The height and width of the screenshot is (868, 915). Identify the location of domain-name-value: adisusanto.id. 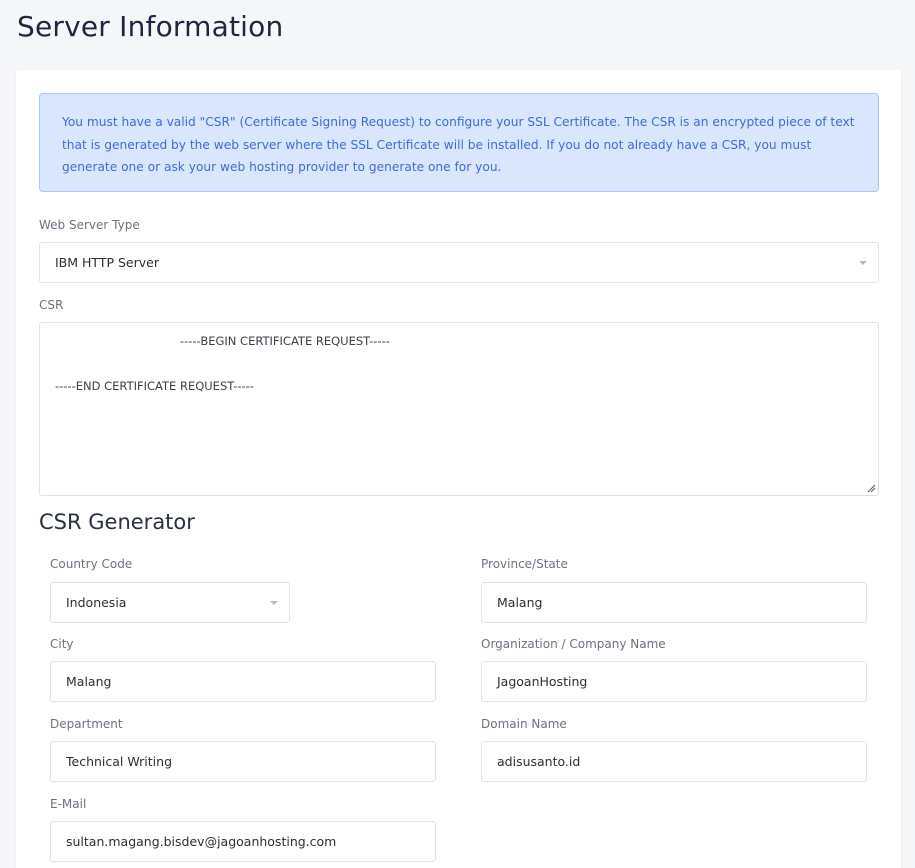
(539, 761).